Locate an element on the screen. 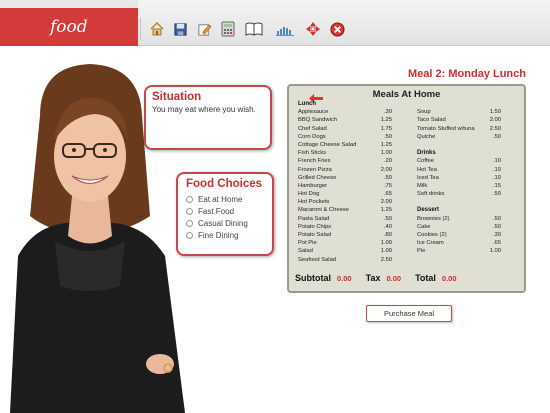 The height and width of the screenshot is (413, 550). menu-item: Hot Dog .65 is located at coordinates (345, 194).